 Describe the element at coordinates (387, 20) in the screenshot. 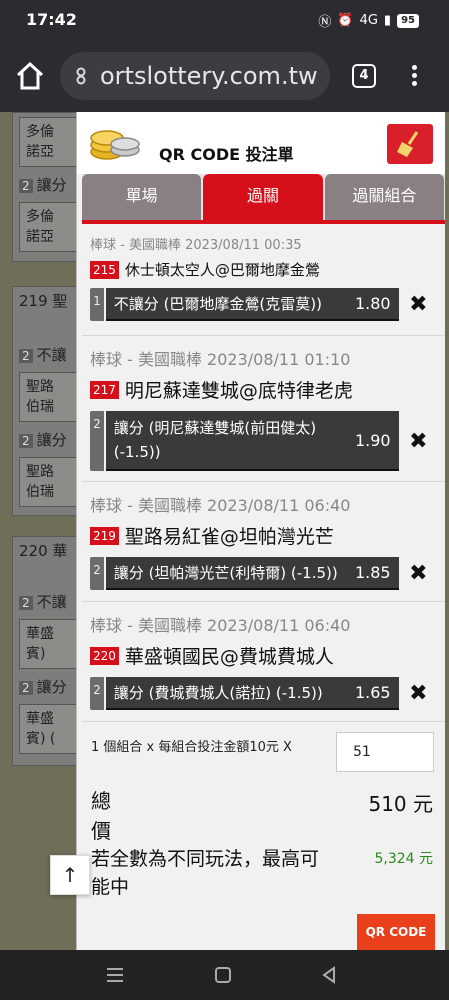

I see `signal-icon: ▮` at that location.